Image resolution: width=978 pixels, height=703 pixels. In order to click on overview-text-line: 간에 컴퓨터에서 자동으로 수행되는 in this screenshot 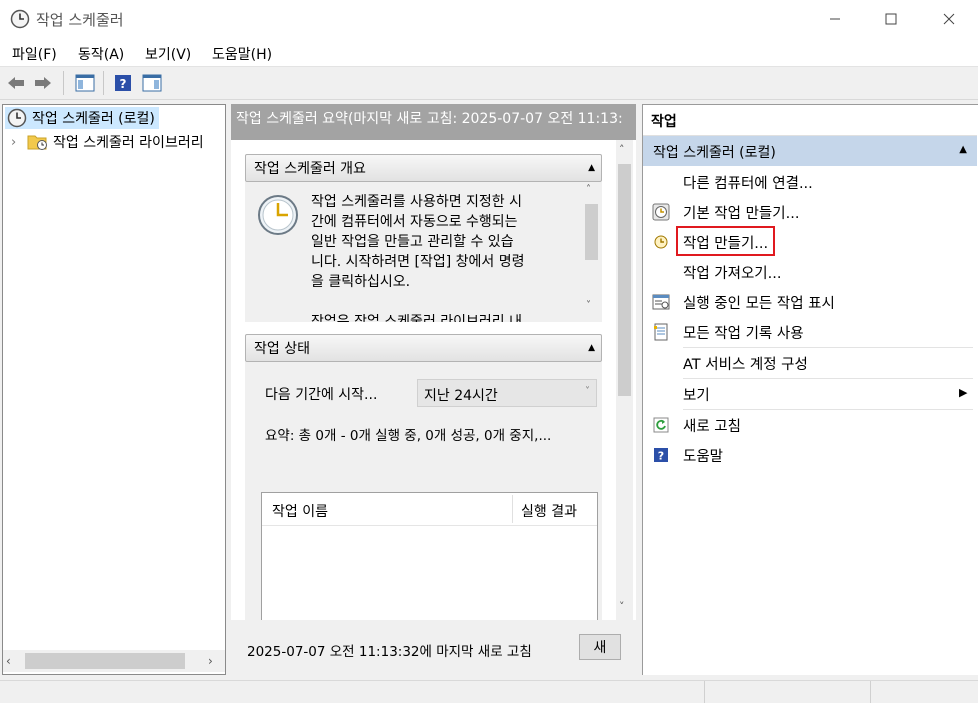, I will do `click(414, 222)`.